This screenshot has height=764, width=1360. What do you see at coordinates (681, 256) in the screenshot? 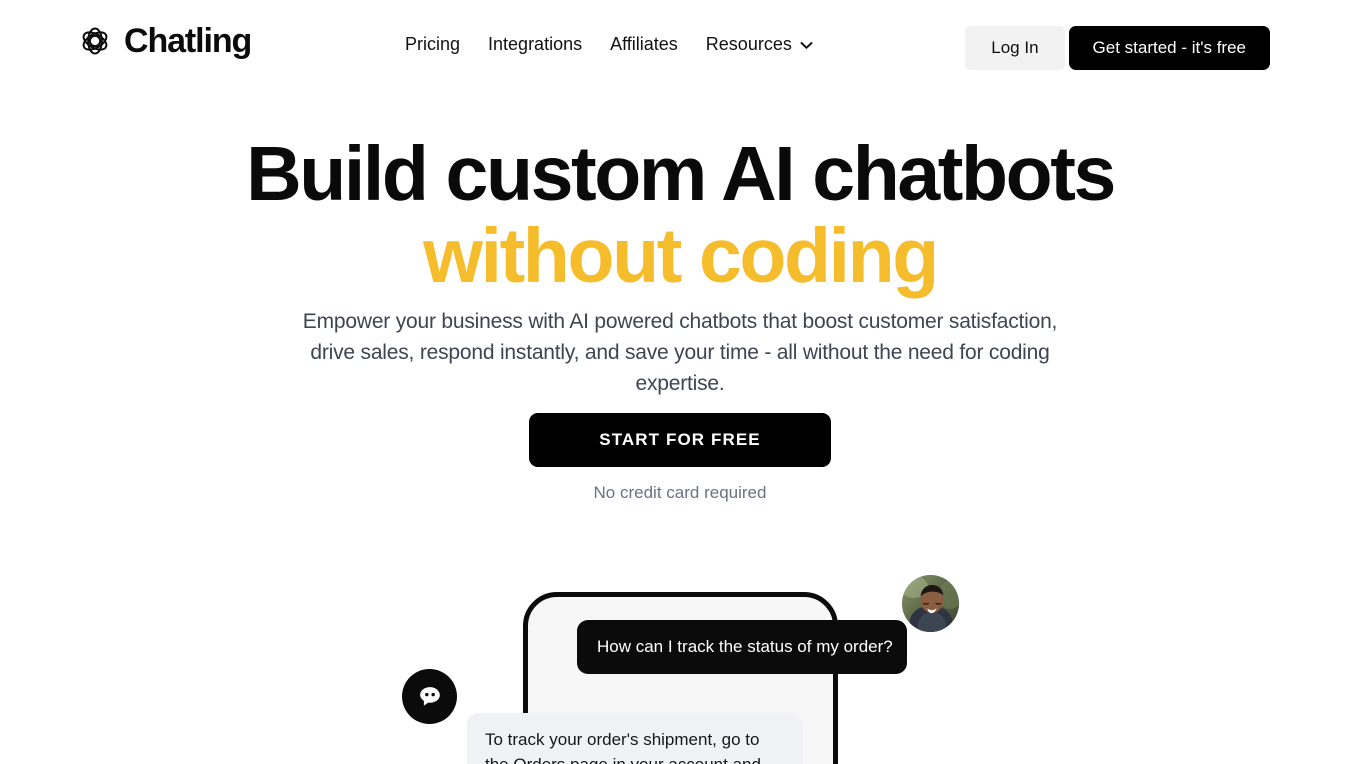
I see `headline-line-2-accent: without coding` at bounding box center [681, 256].